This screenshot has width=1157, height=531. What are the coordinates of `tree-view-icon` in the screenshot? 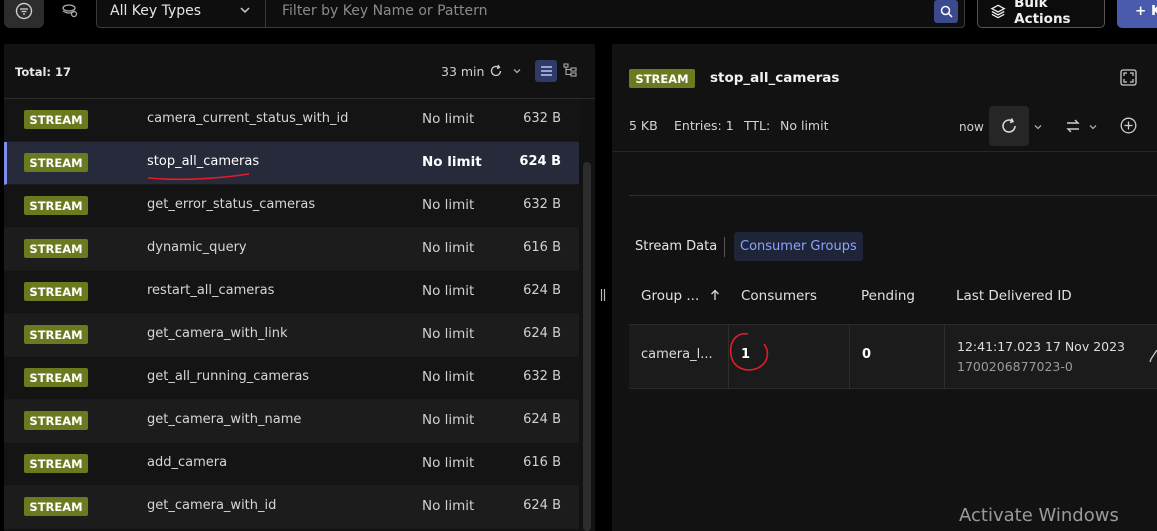 It's located at (570, 70).